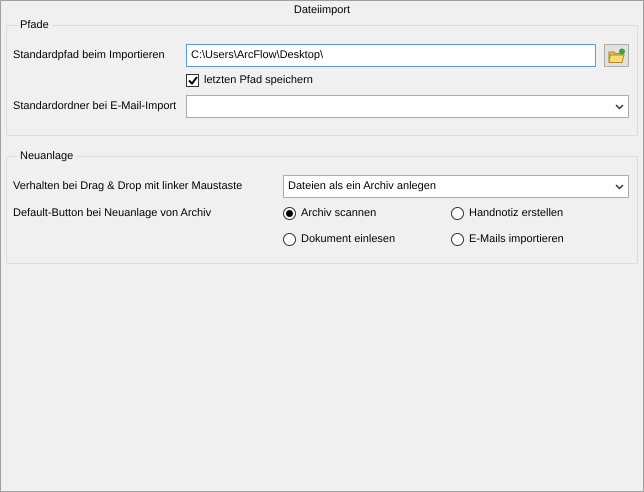 Image resolution: width=644 pixels, height=492 pixels. What do you see at coordinates (367, 239) in the screenshot?
I see `radio-option: Dokument einlesen` at bounding box center [367, 239].